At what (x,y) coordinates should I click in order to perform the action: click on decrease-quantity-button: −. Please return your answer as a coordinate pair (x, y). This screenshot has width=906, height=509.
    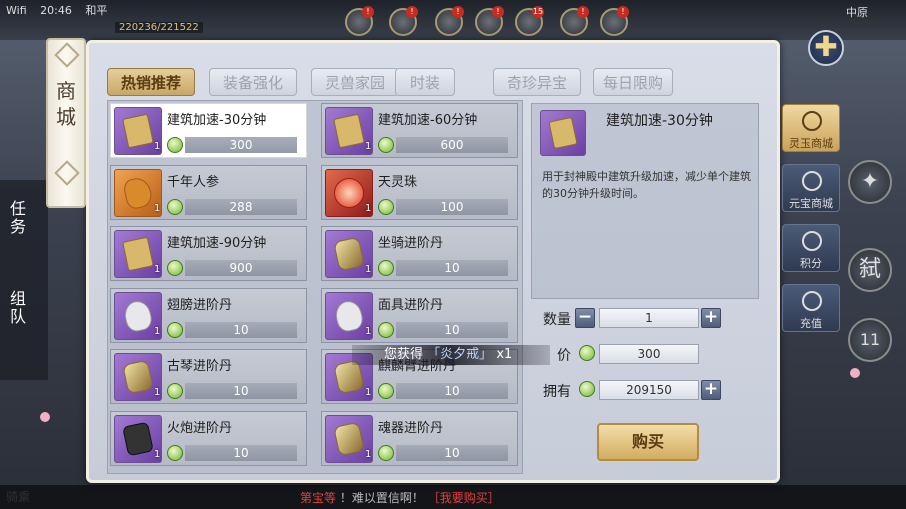
    Looking at the image, I should click on (585, 318).